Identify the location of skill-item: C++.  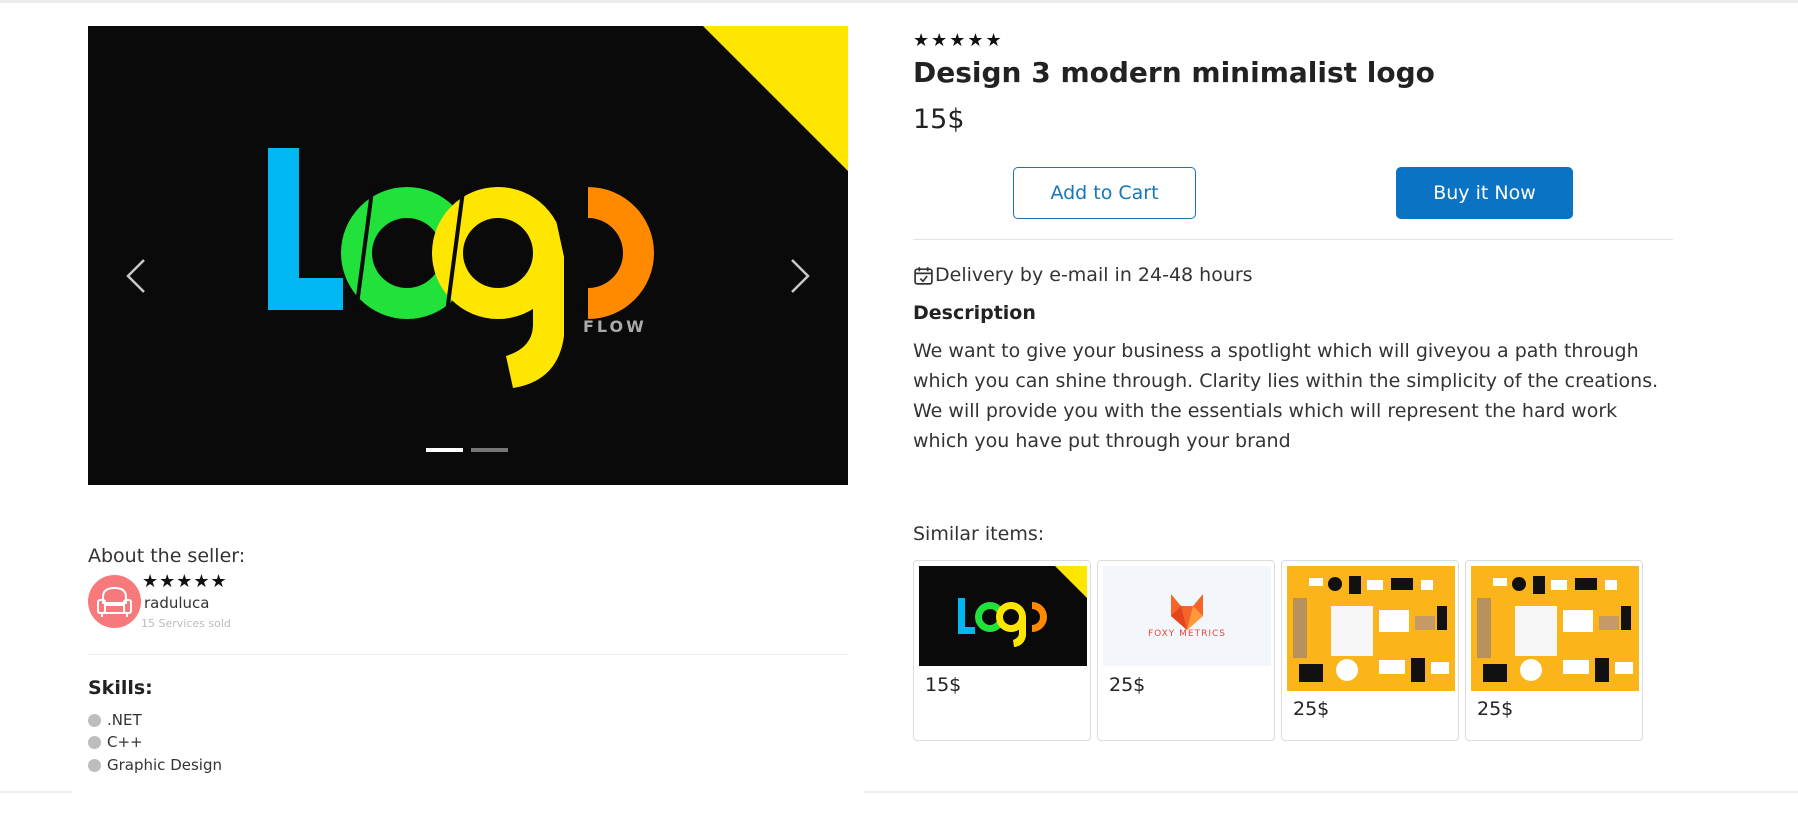
(115, 742).